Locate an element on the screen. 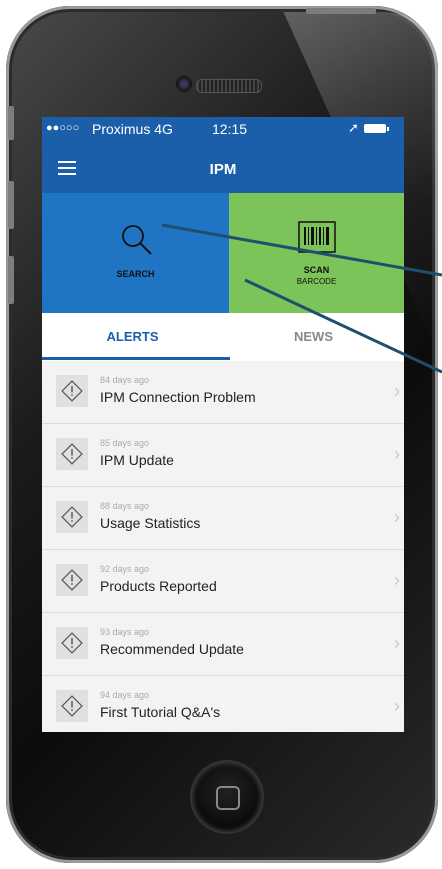  search-callout-line is located at coordinates (301, 250).